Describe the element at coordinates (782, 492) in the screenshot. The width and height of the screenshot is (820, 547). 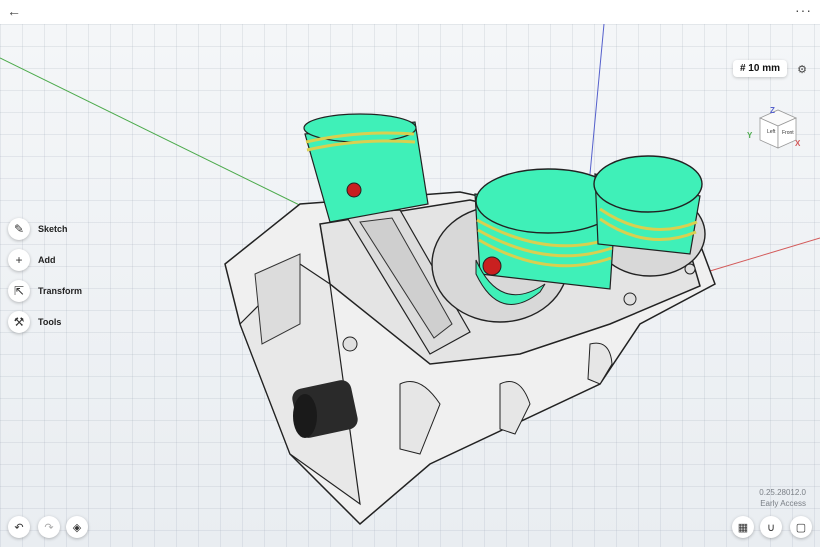
I see `version-number: 0.25.28012.0` at that location.